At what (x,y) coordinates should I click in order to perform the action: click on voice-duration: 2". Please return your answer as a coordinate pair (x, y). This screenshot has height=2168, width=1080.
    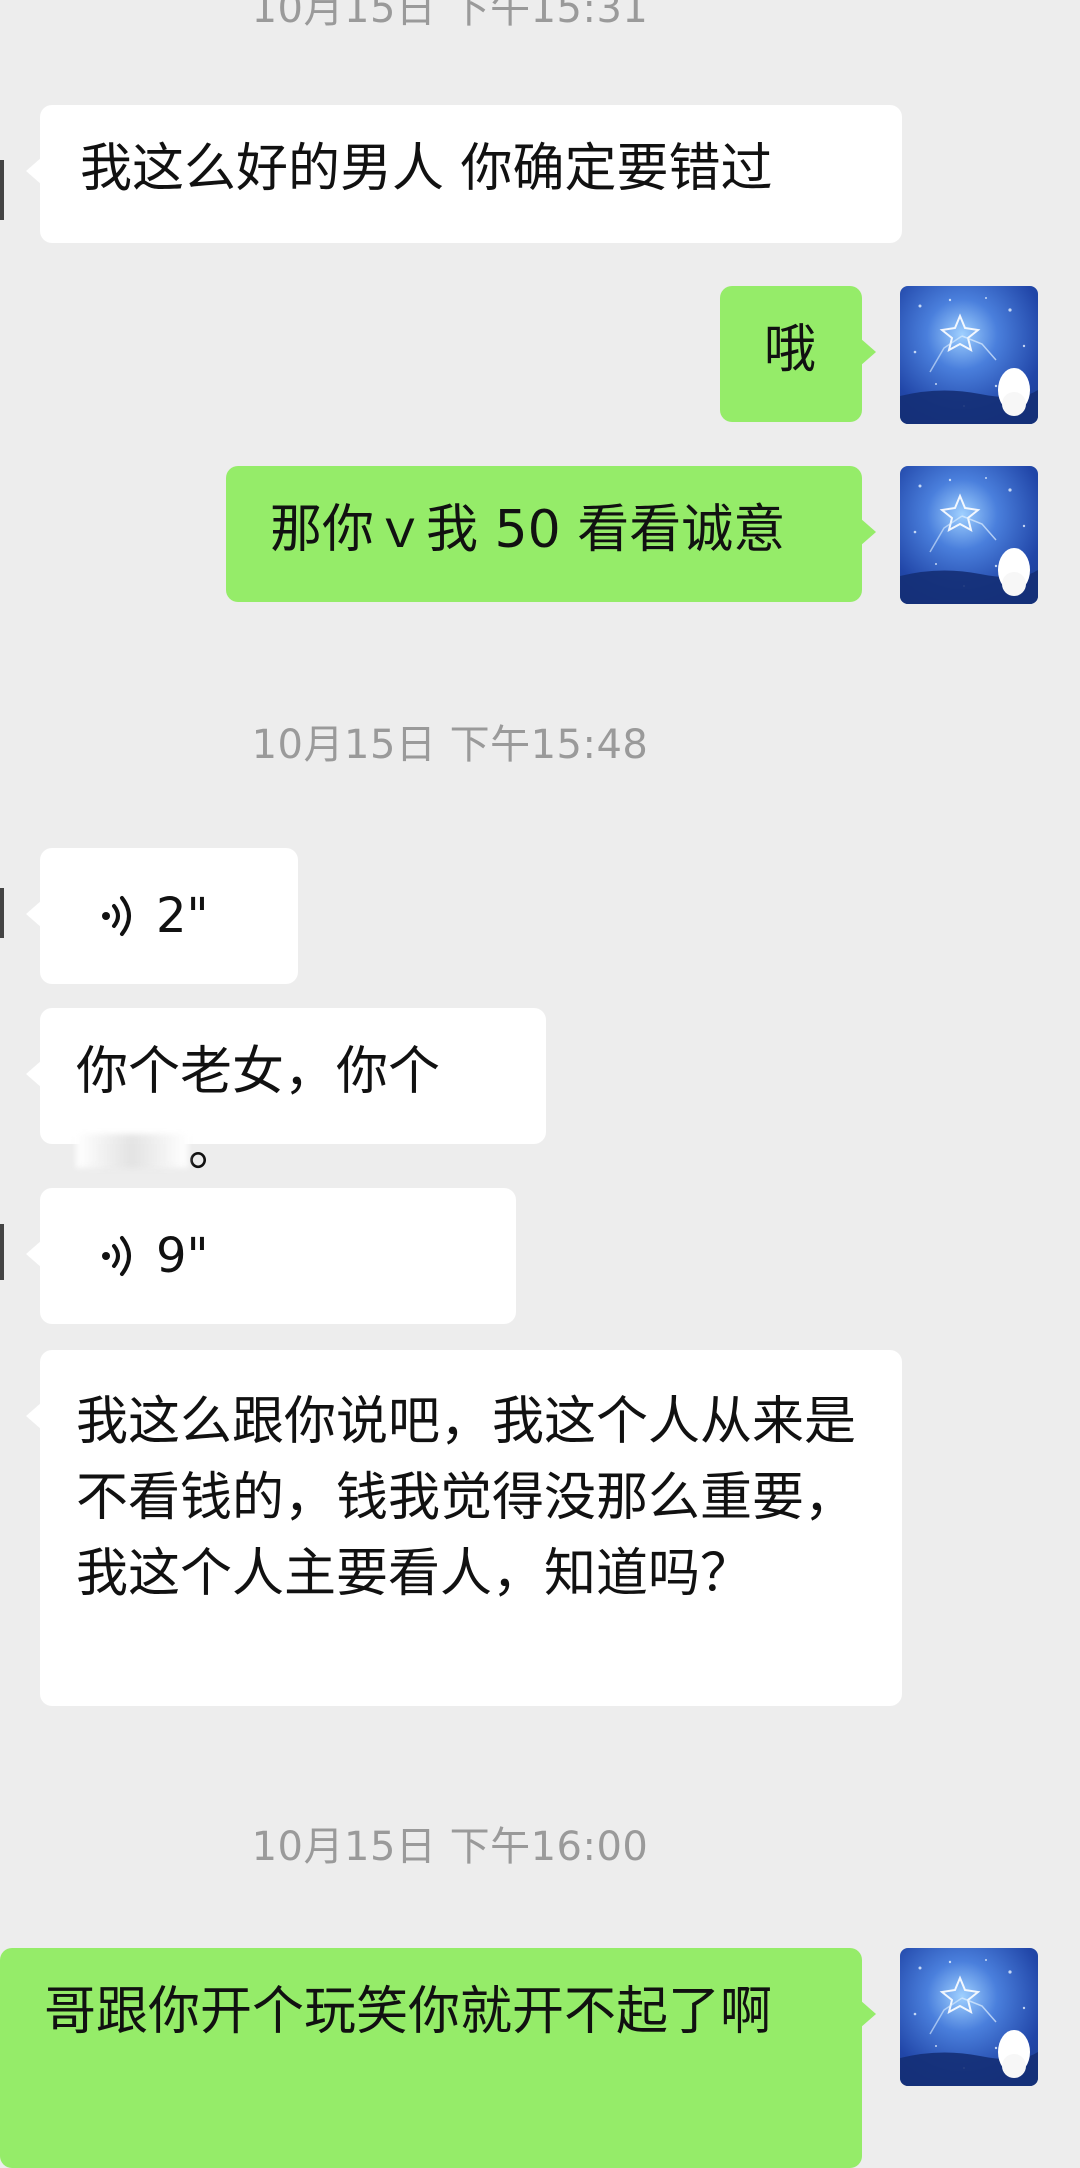
    Looking at the image, I should click on (182, 916).